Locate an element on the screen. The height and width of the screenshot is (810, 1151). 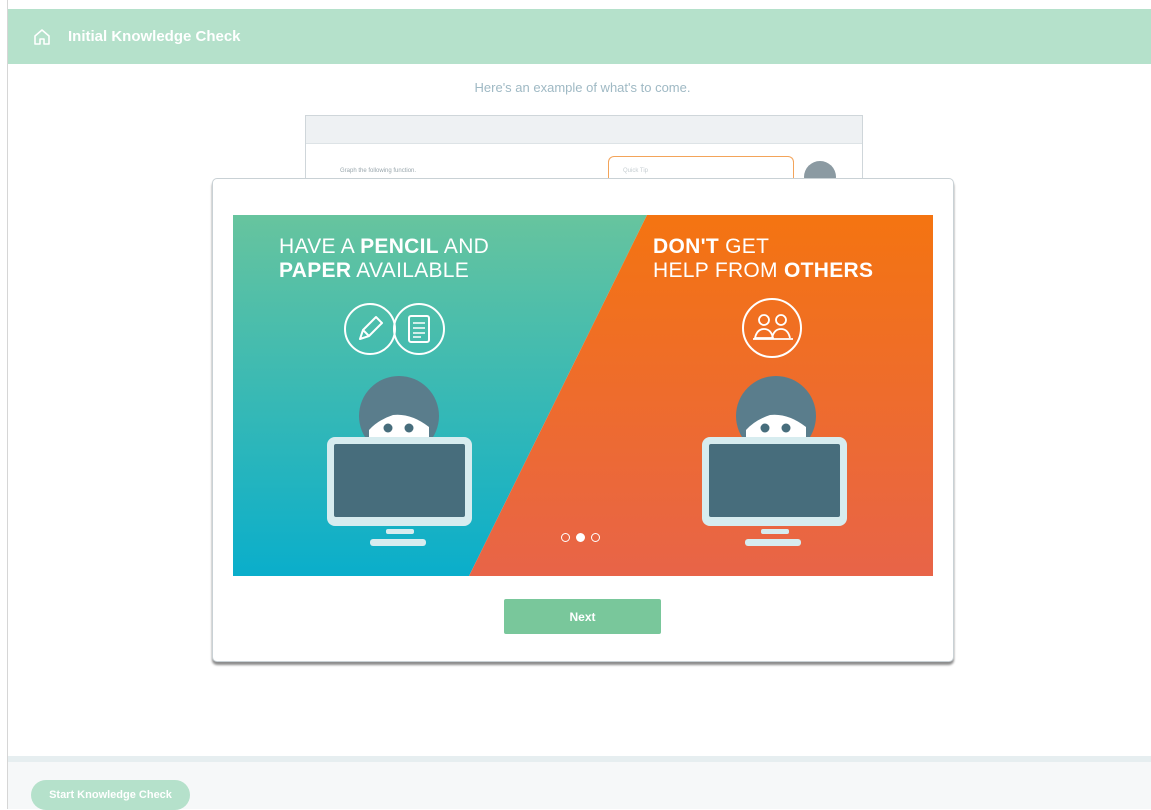
footer-bar: Start Knowledge Check is located at coordinates (579, 786).